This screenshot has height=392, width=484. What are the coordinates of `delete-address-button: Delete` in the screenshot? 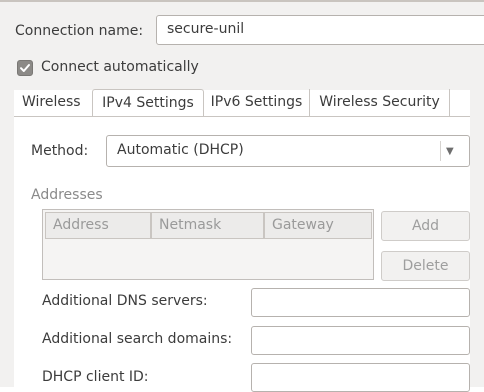 It's located at (425, 266).